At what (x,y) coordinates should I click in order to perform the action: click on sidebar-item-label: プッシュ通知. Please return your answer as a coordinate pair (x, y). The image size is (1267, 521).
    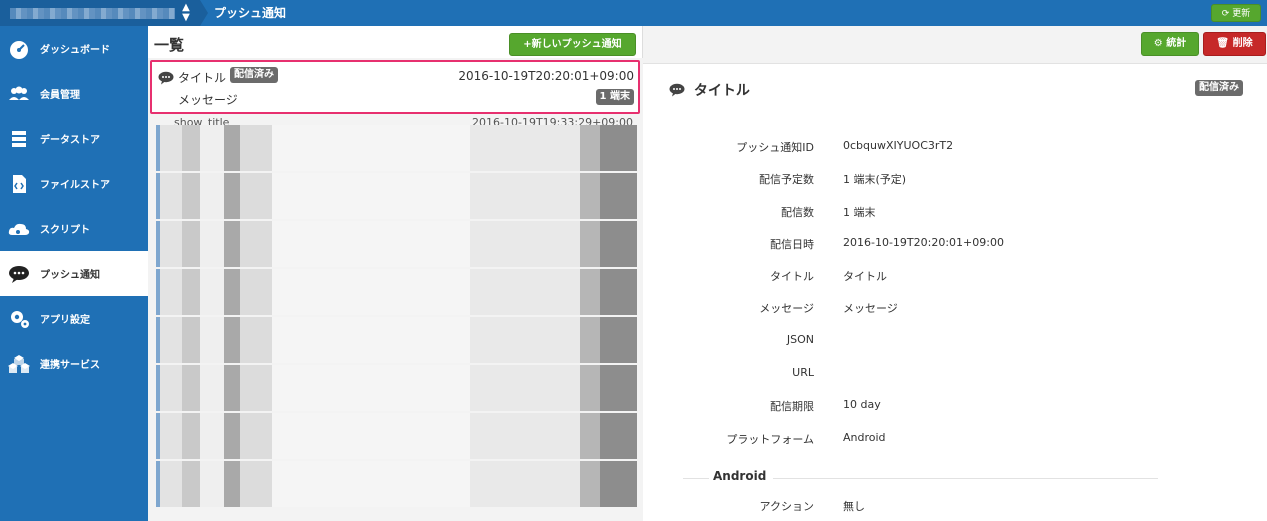
    Looking at the image, I should click on (70, 275).